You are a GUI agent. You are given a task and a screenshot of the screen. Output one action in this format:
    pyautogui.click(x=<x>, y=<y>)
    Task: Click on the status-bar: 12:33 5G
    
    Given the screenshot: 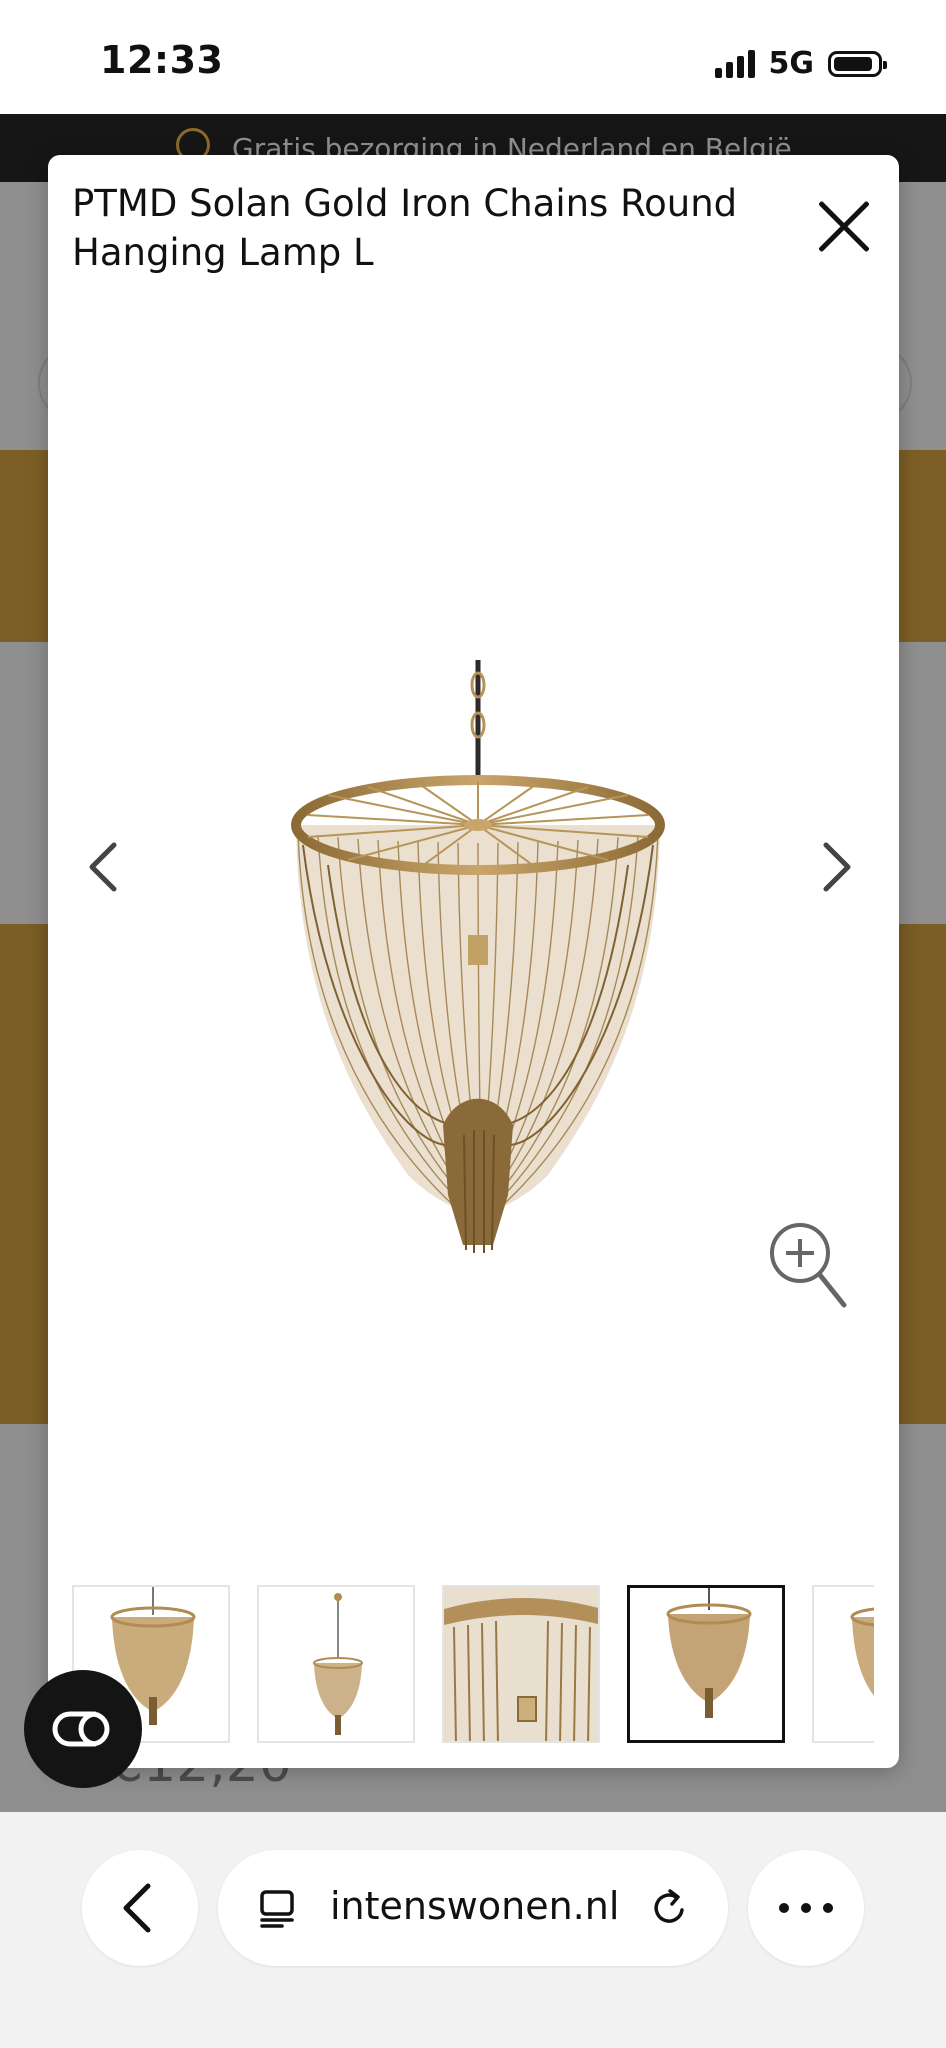 What is the action you would take?
    pyautogui.click(x=473, y=57)
    